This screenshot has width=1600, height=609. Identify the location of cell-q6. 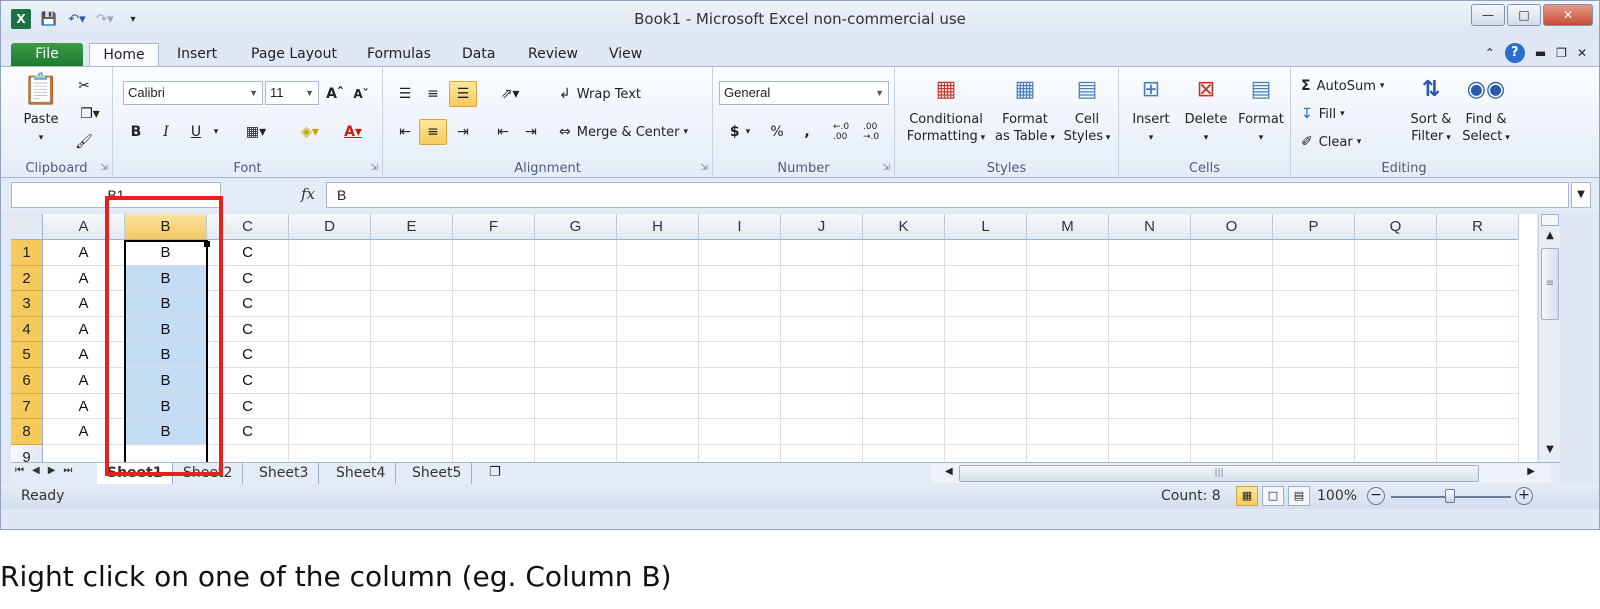
(1396, 381).